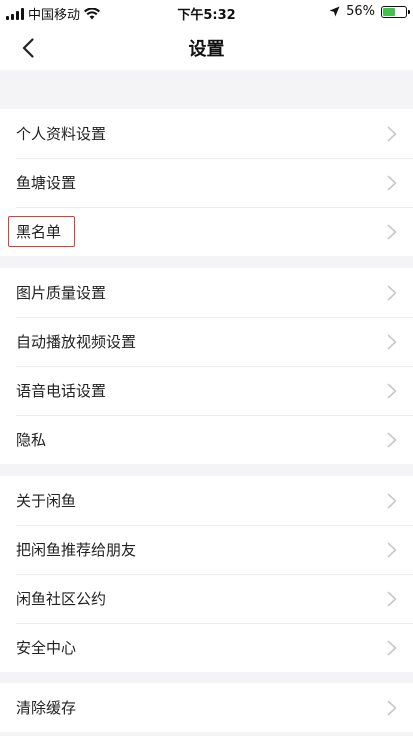 The height and width of the screenshot is (736, 413). Describe the element at coordinates (206, 49) in the screenshot. I see `page-title: 设置` at that location.